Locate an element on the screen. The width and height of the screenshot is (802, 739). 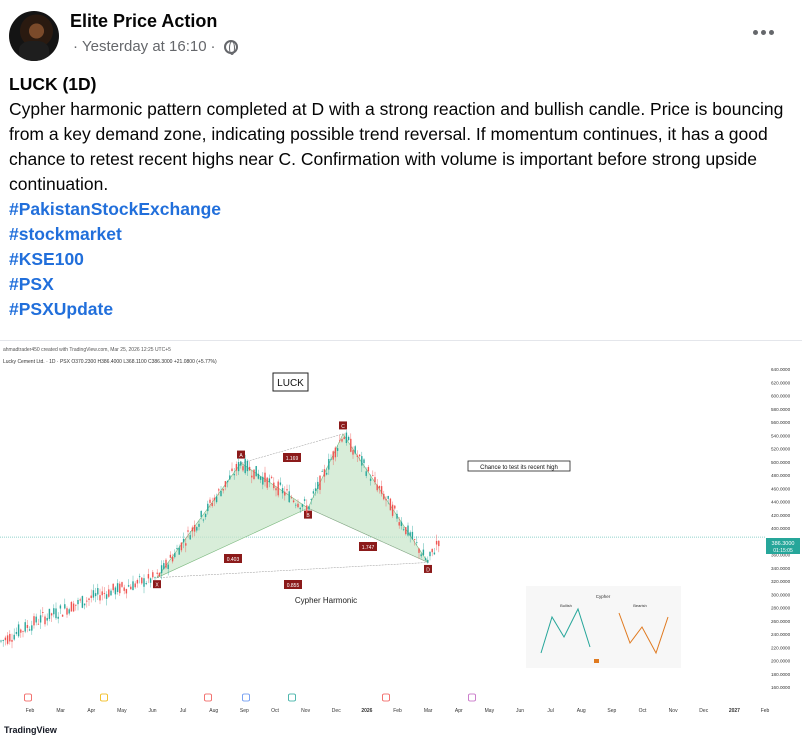
x-tick-label: 2026 is located at coordinates (366, 711).